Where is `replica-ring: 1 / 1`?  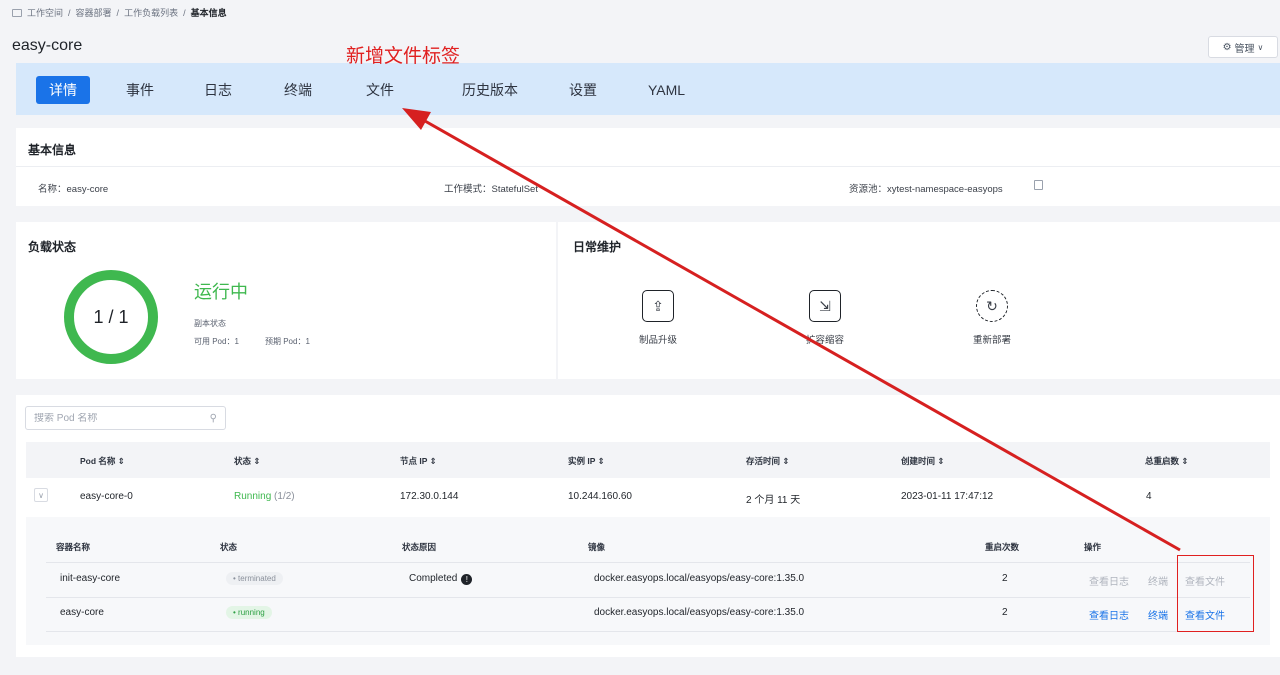
replica-ring: 1 / 1 is located at coordinates (111, 317).